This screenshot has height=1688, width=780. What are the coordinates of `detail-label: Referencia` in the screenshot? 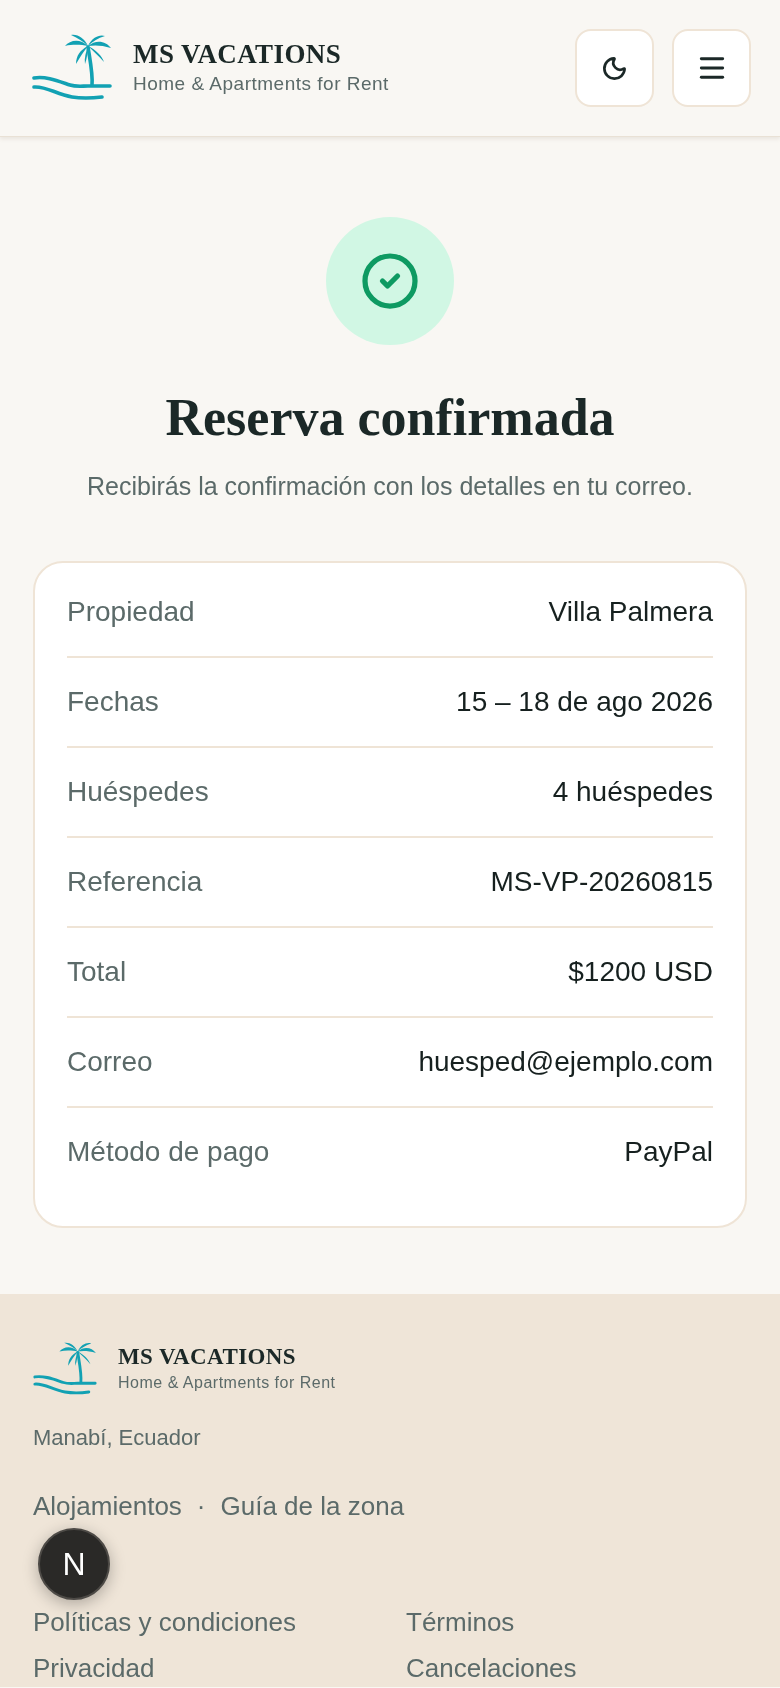 It's located at (135, 882).